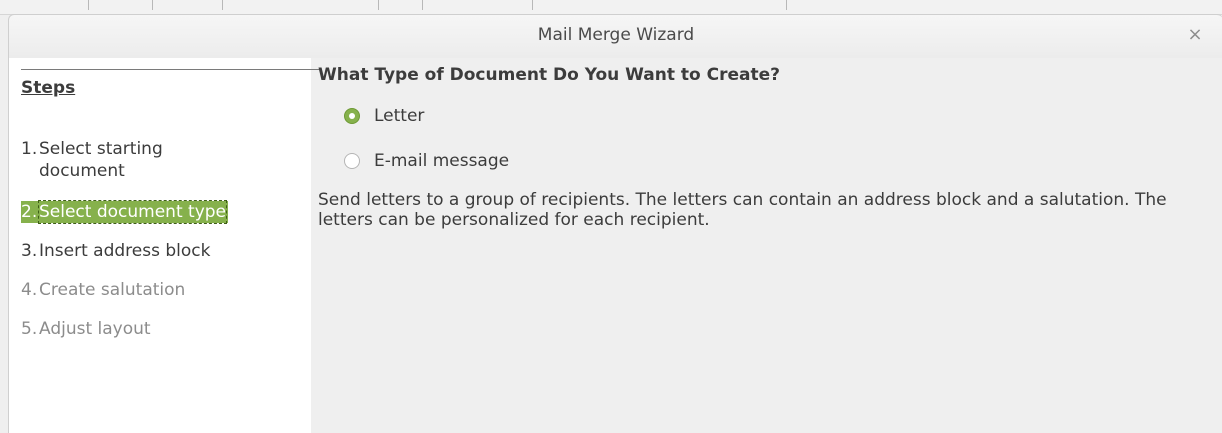 The image size is (1222, 433). Describe the element at coordinates (442, 161) in the screenshot. I see `email-message-option-label: E-mail message` at that location.